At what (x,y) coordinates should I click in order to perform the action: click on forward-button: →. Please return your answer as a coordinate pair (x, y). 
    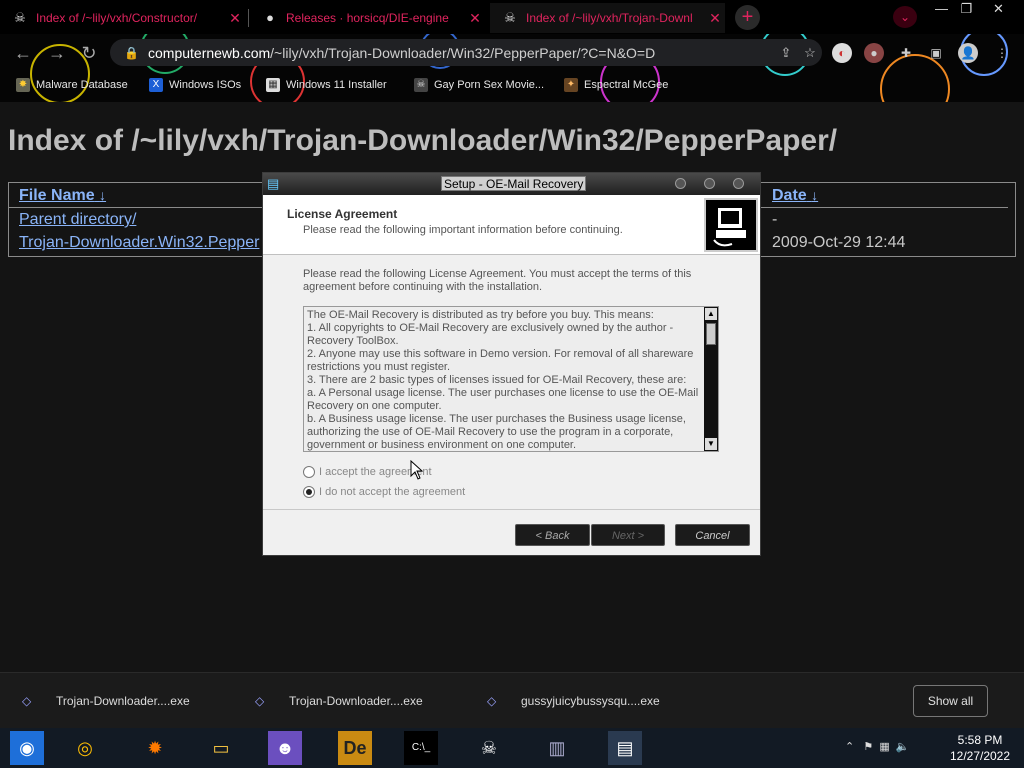
    Looking at the image, I should click on (57, 53).